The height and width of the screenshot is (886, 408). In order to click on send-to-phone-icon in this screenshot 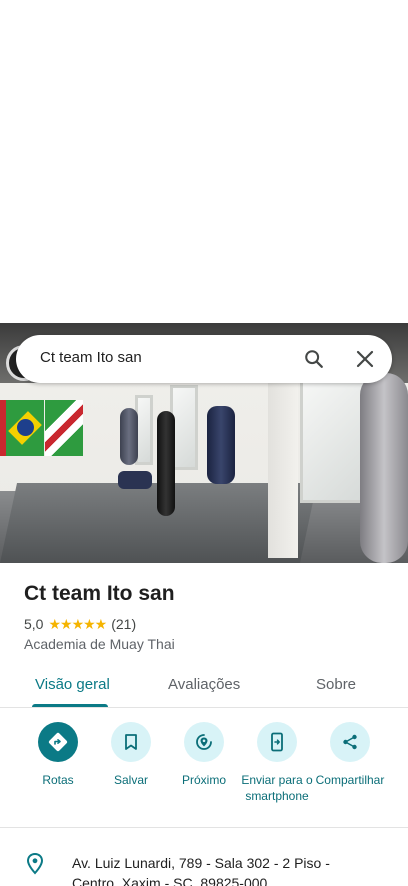, I will do `click(277, 742)`.